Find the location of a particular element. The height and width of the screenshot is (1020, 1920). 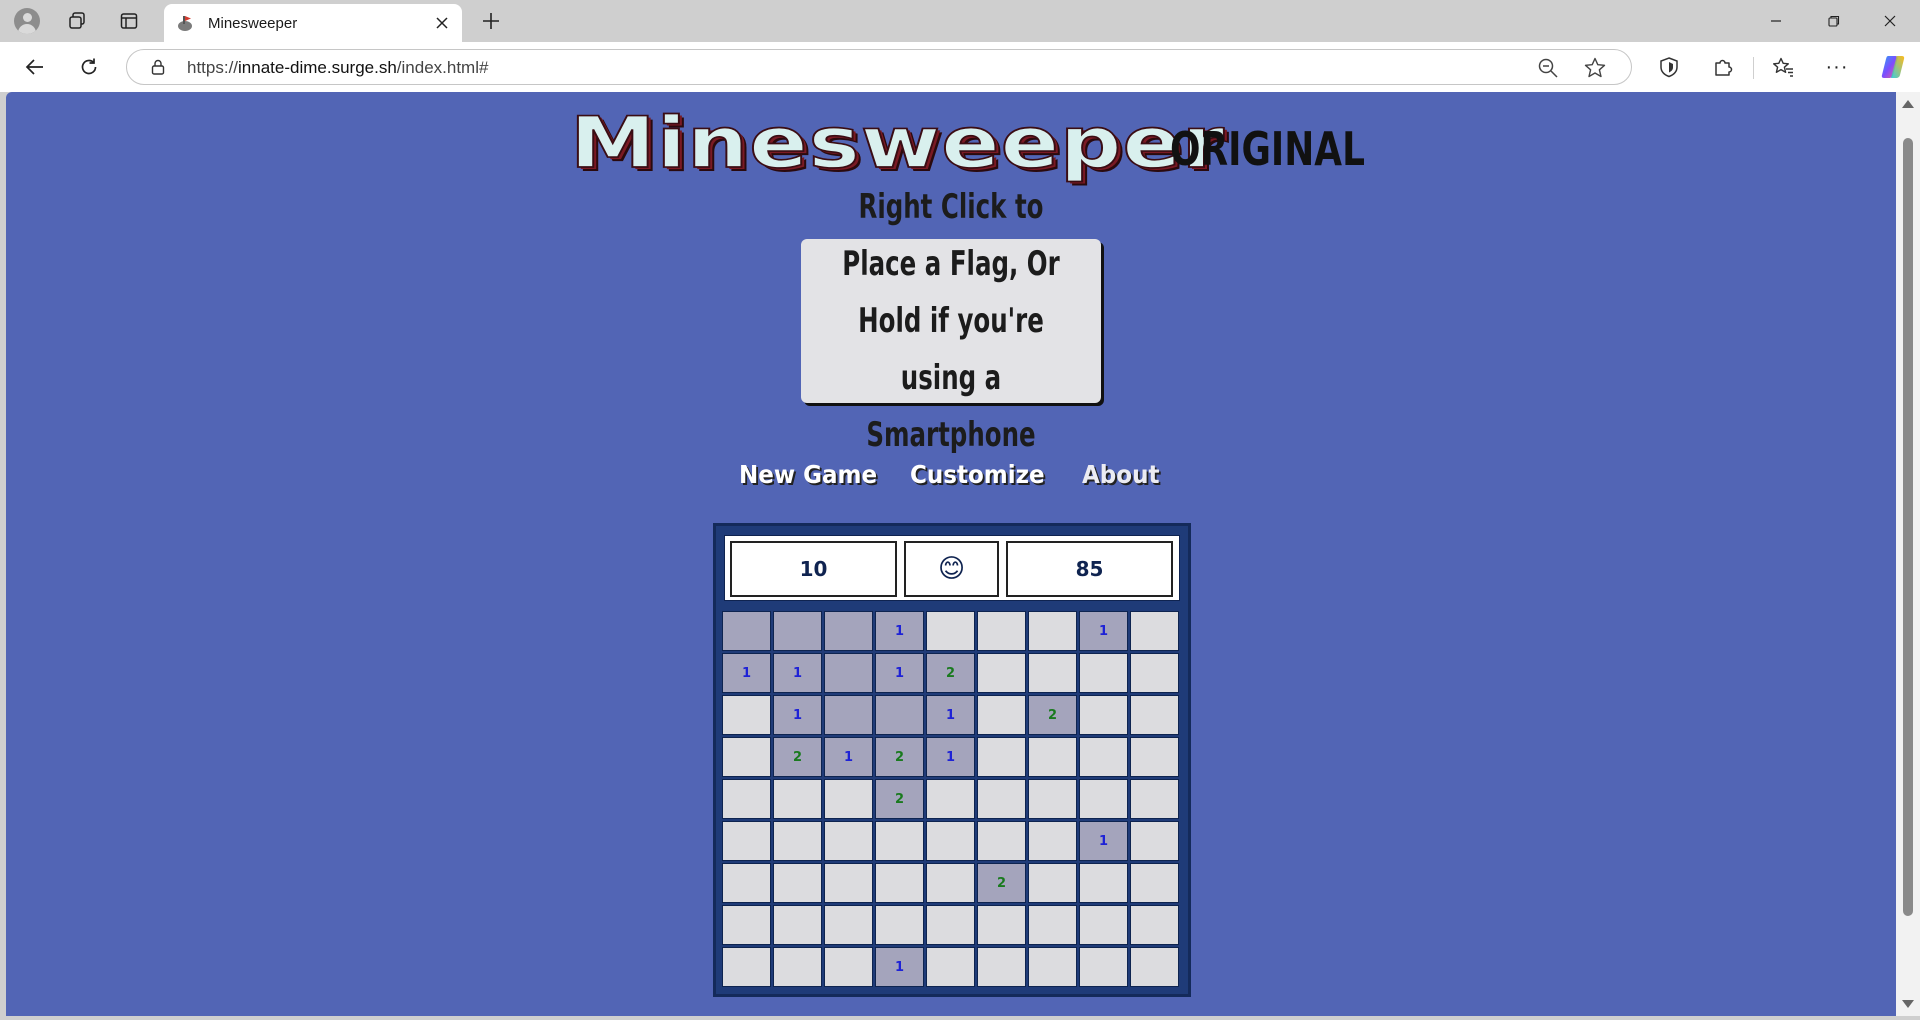

customize-link: Customize is located at coordinates (977, 474).